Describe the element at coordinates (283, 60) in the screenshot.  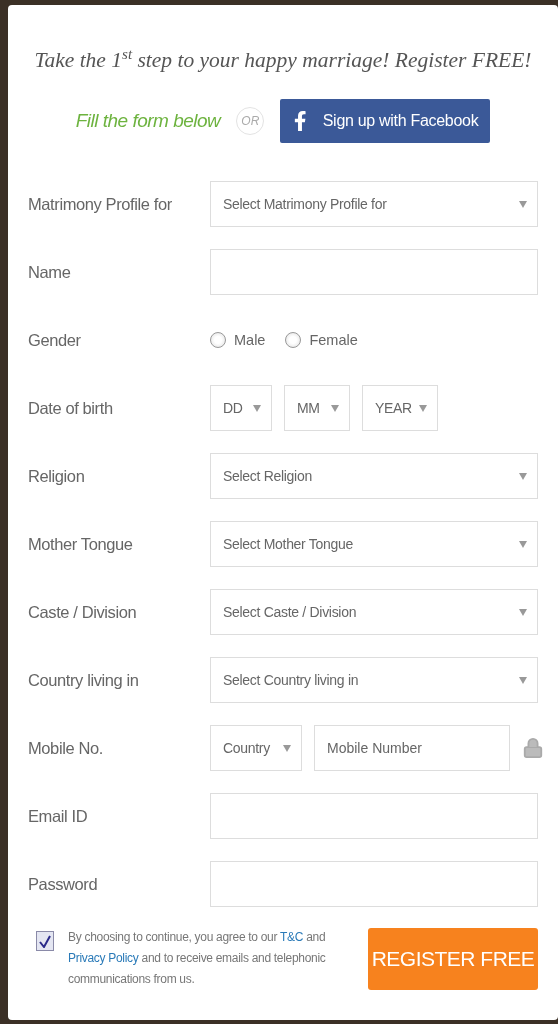
I see `form-heading: Take the 1$^{st}$ step to your happy marriage! Register FREE!` at that location.